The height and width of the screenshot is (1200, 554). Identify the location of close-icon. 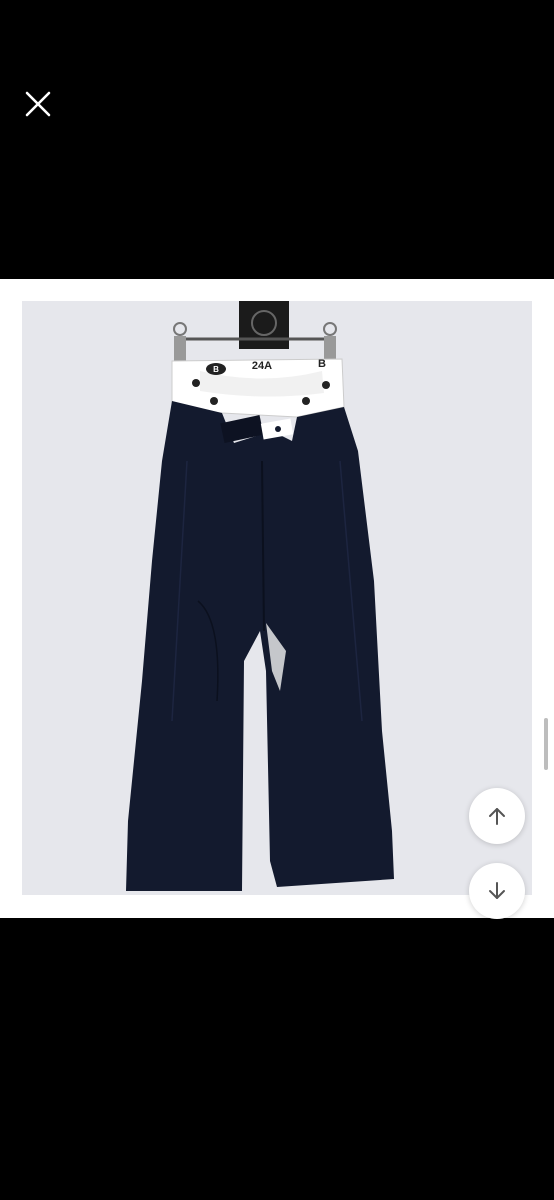
(38, 104).